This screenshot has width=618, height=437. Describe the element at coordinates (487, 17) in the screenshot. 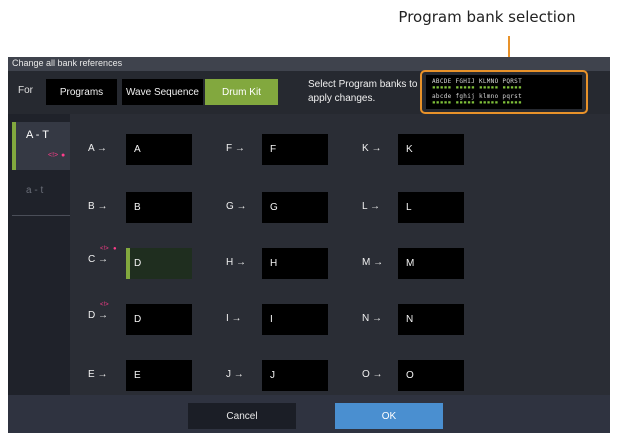

I see `callout-label: Program bank selection` at that location.